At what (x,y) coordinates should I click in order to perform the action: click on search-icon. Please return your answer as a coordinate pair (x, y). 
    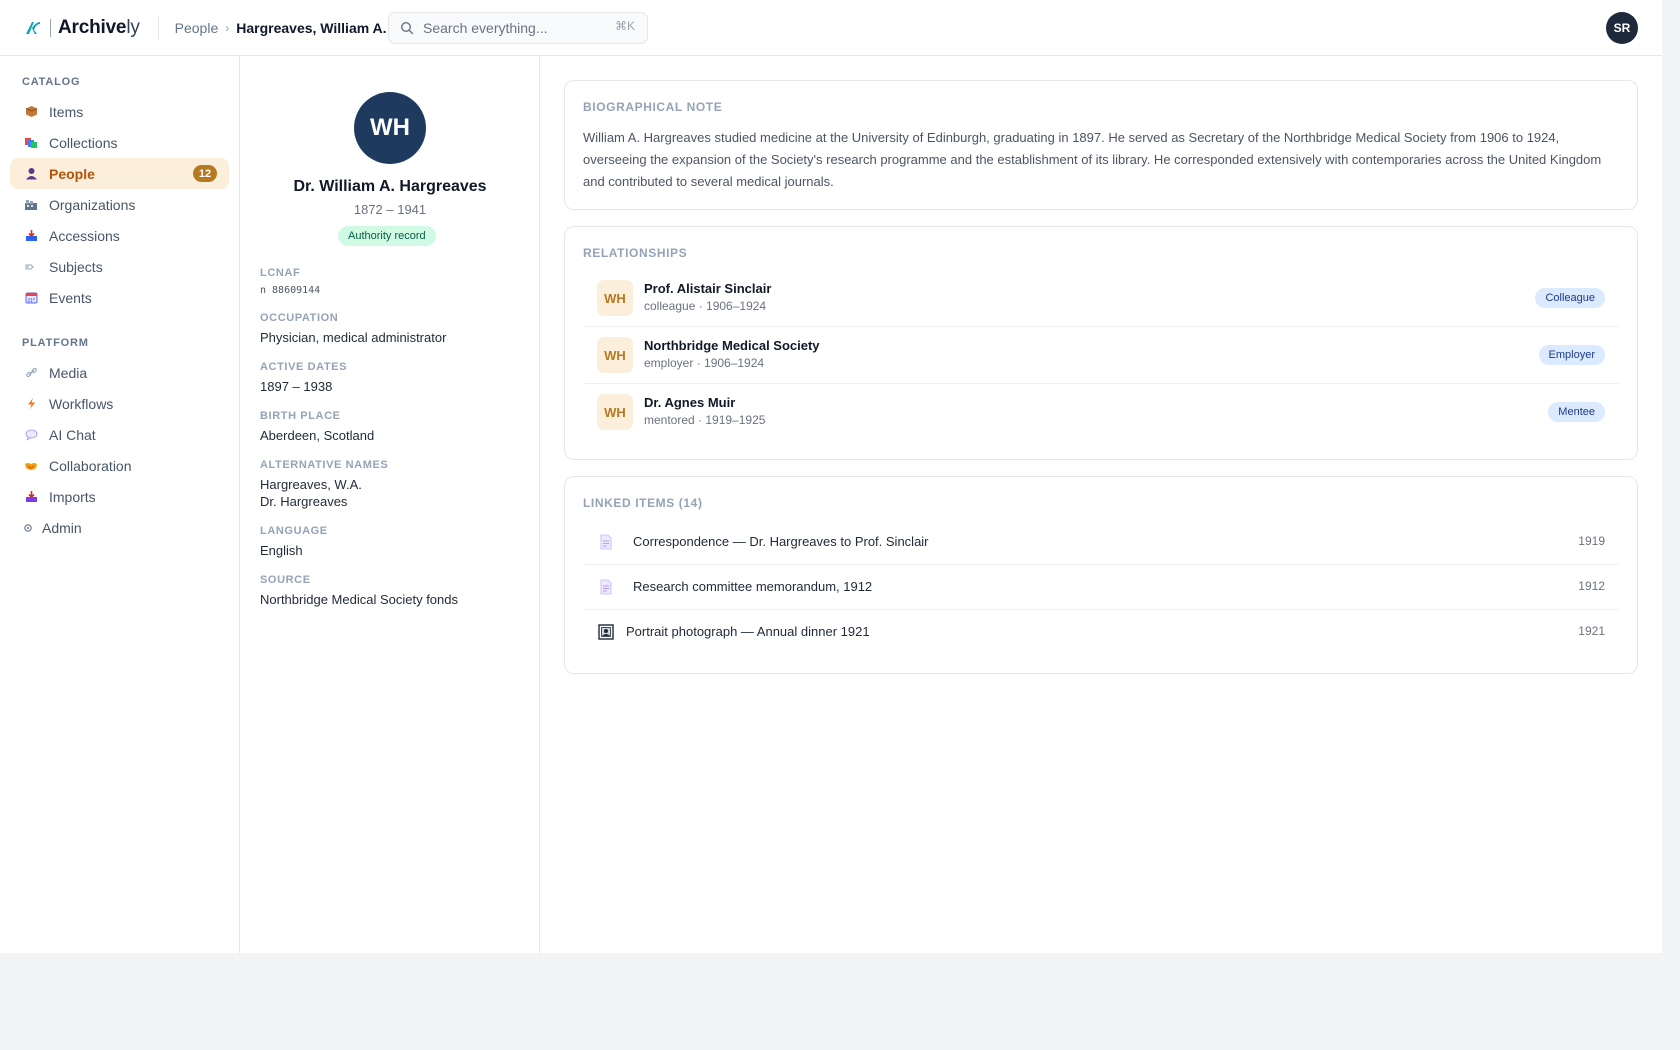
    Looking at the image, I should click on (407, 28).